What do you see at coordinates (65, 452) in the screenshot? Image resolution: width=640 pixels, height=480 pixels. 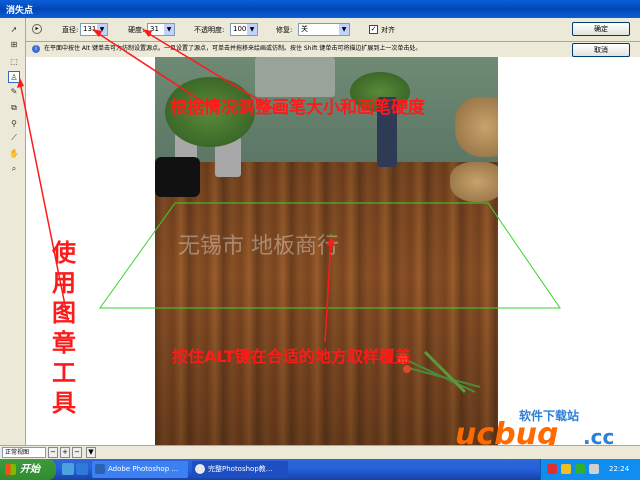 I see `zoom-in-button: +` at bounding box center [65, 452].